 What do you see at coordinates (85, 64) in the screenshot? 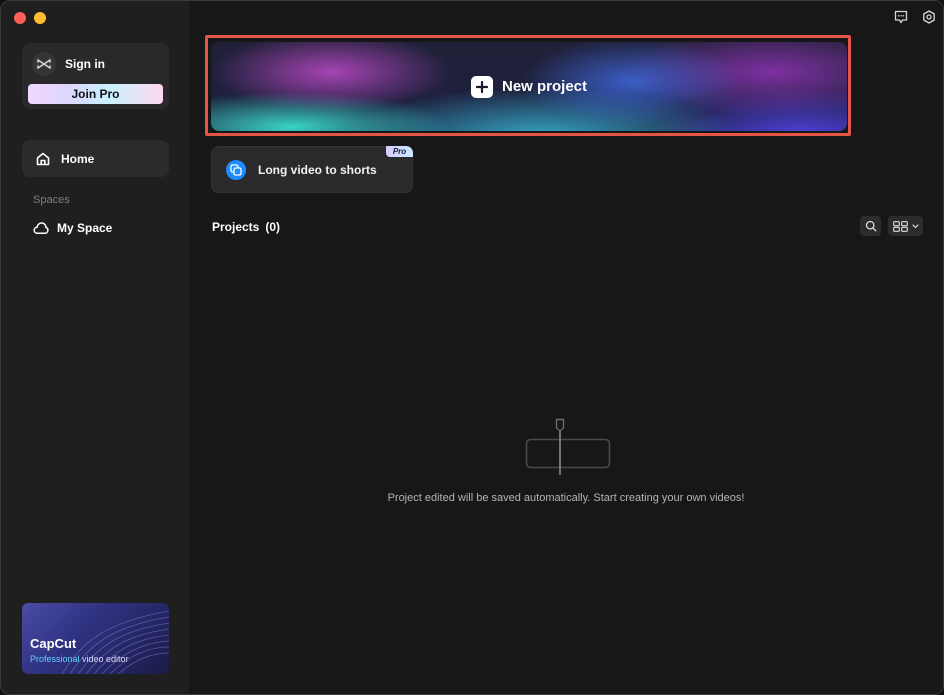
I see `sign-in-link: Sign in` at bounding box center [85, 64].